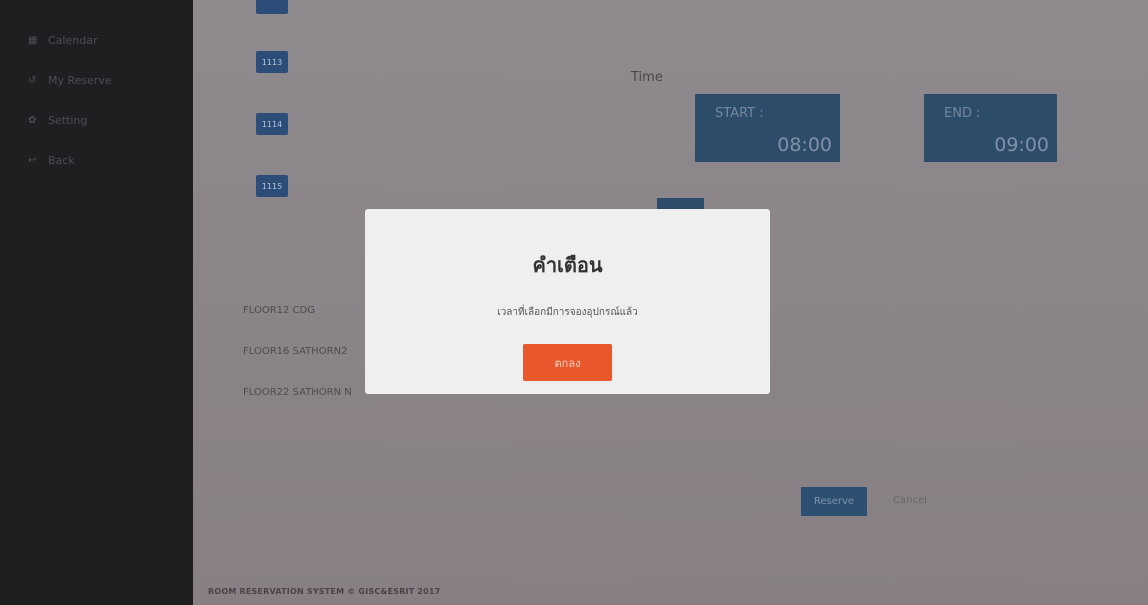 The height and width of the screenshot is (605, 1148). What do you see at coordinates (962, 113) in the screenshot?
I see `end-label: END :` at bounding box center [962, 113].